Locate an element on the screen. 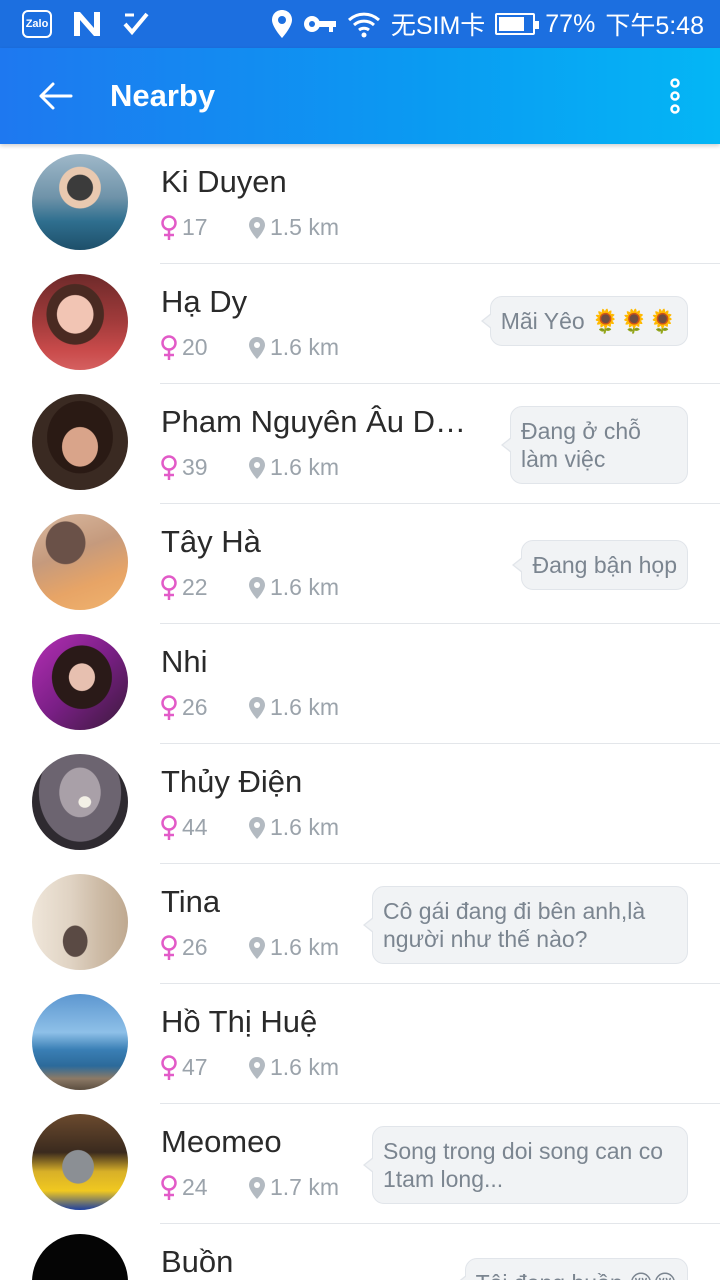 Image resolution: width=720 pixels, height=1280 pixels. person-meta: 22 1.6 km is located at coordinates (249, 587).